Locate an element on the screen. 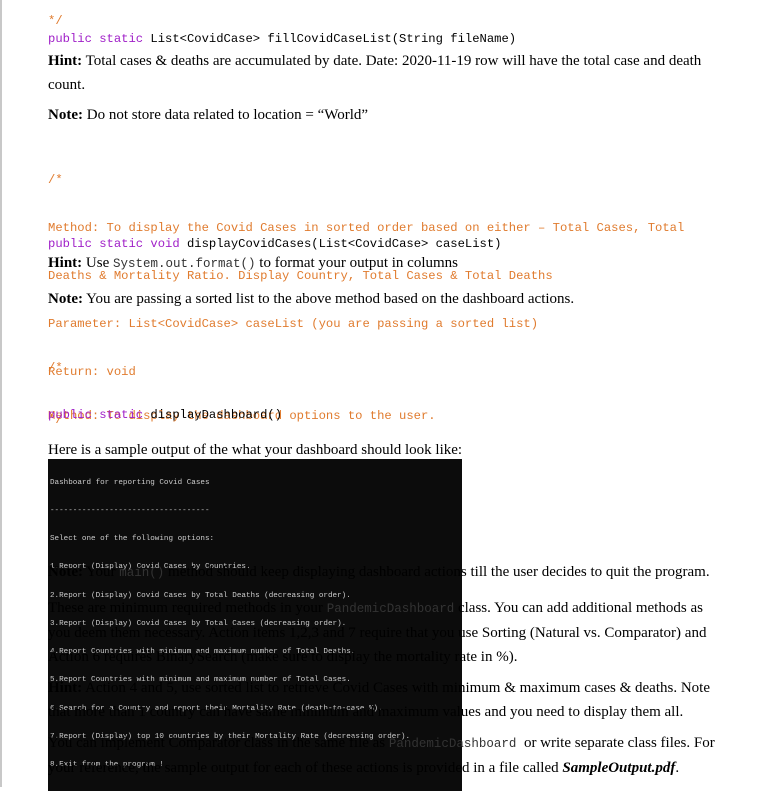 This screenshot has width=766, height=791. terminal-prompt: Select one of the following options: is located at coordinates (132, 539).